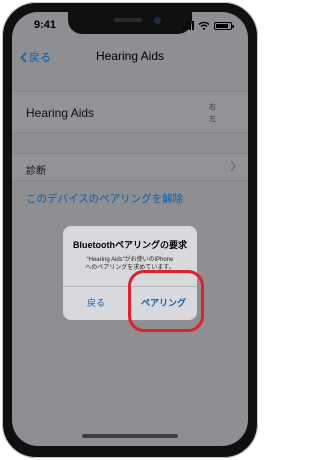  Describe the element at coordinates (45, 25) in the screenshot. I see `status-time: 9:41` at that location.